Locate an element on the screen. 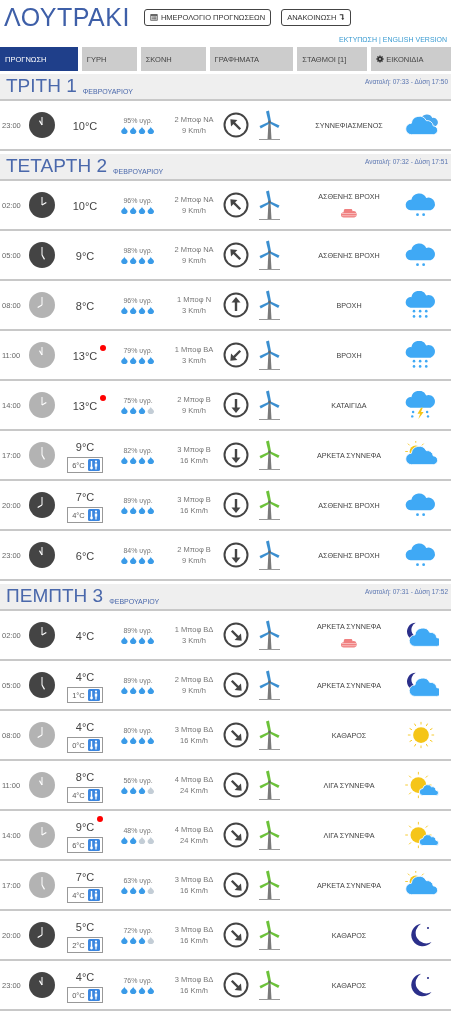 The height and width of the screenshot is (1024, 451). day-title: ΤΡΙΤΗ 1 is located at coordinates (41, 85).